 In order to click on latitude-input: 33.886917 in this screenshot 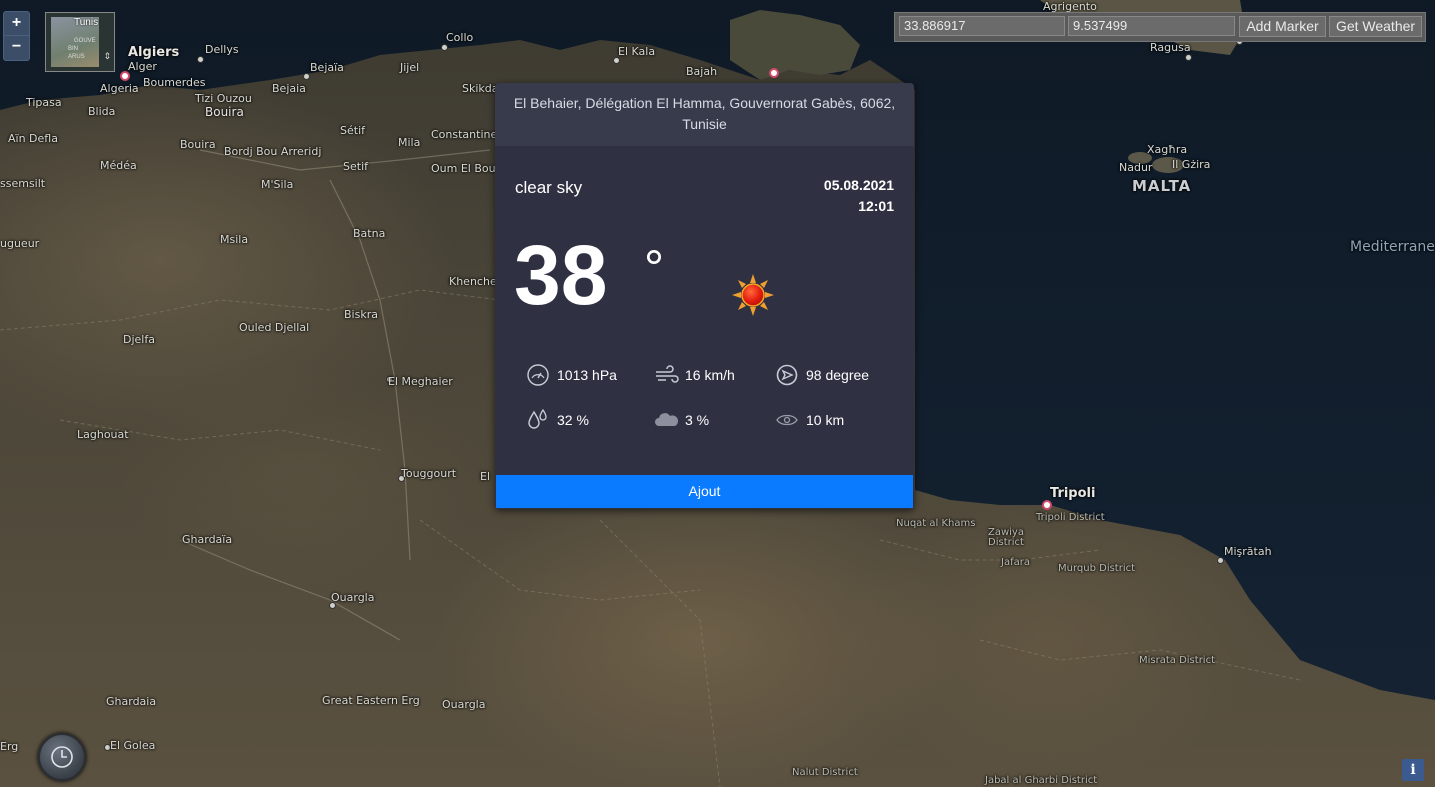, I will do `click(982, 26)`.